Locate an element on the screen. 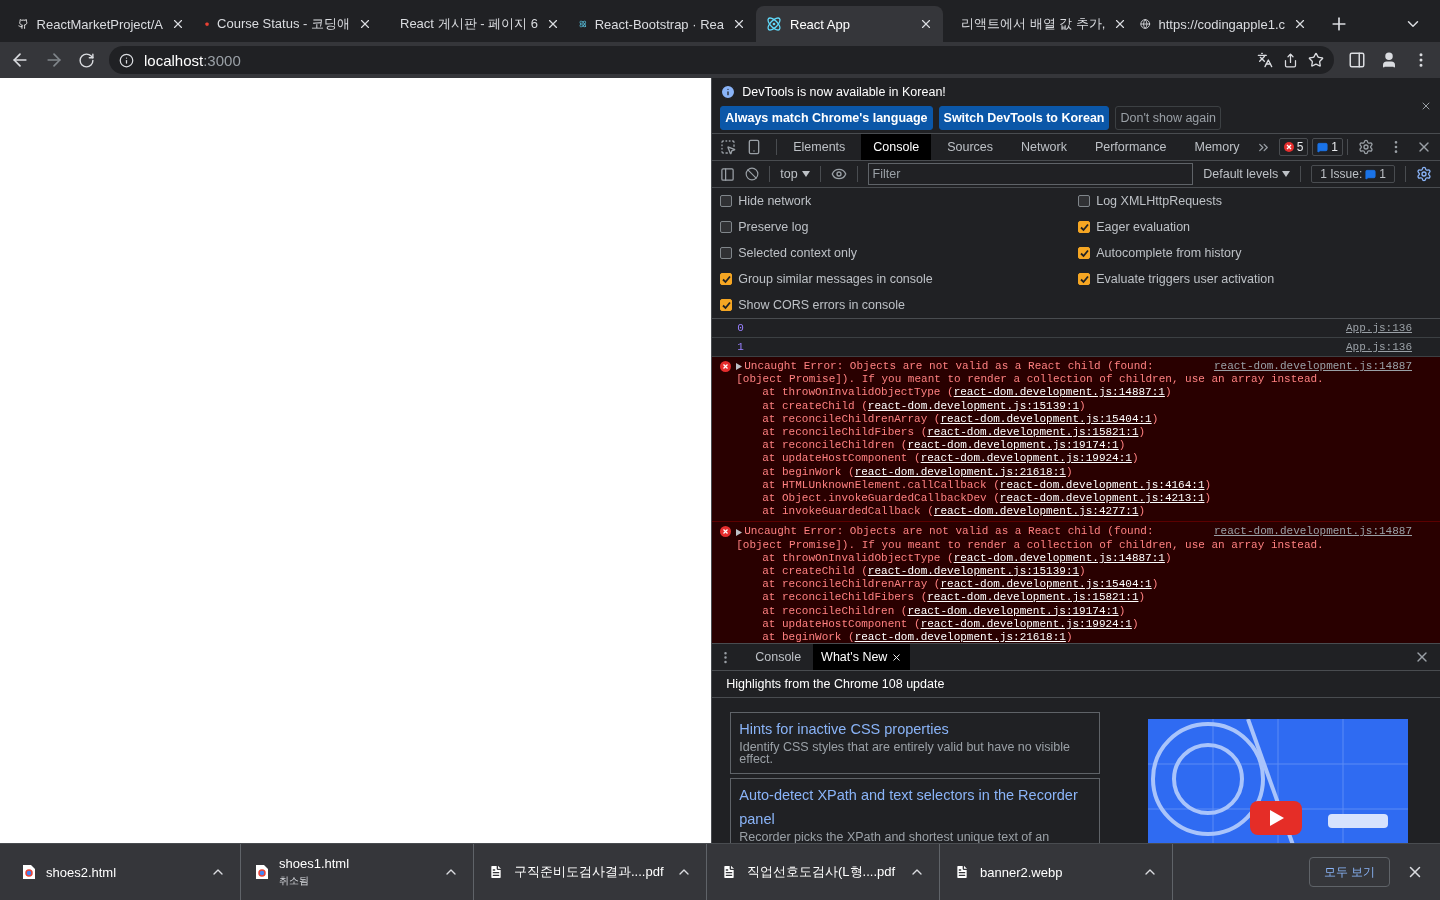  inspect-icon is located at coordinates (728, 147).